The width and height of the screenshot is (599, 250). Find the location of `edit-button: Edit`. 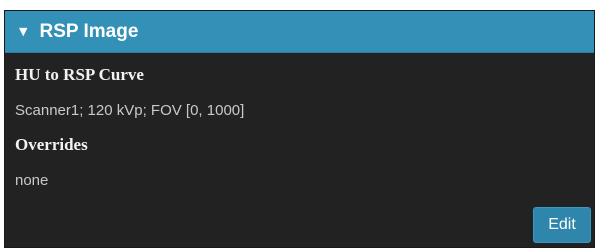

edit-button: Edit is located at coordinates (562, 225).